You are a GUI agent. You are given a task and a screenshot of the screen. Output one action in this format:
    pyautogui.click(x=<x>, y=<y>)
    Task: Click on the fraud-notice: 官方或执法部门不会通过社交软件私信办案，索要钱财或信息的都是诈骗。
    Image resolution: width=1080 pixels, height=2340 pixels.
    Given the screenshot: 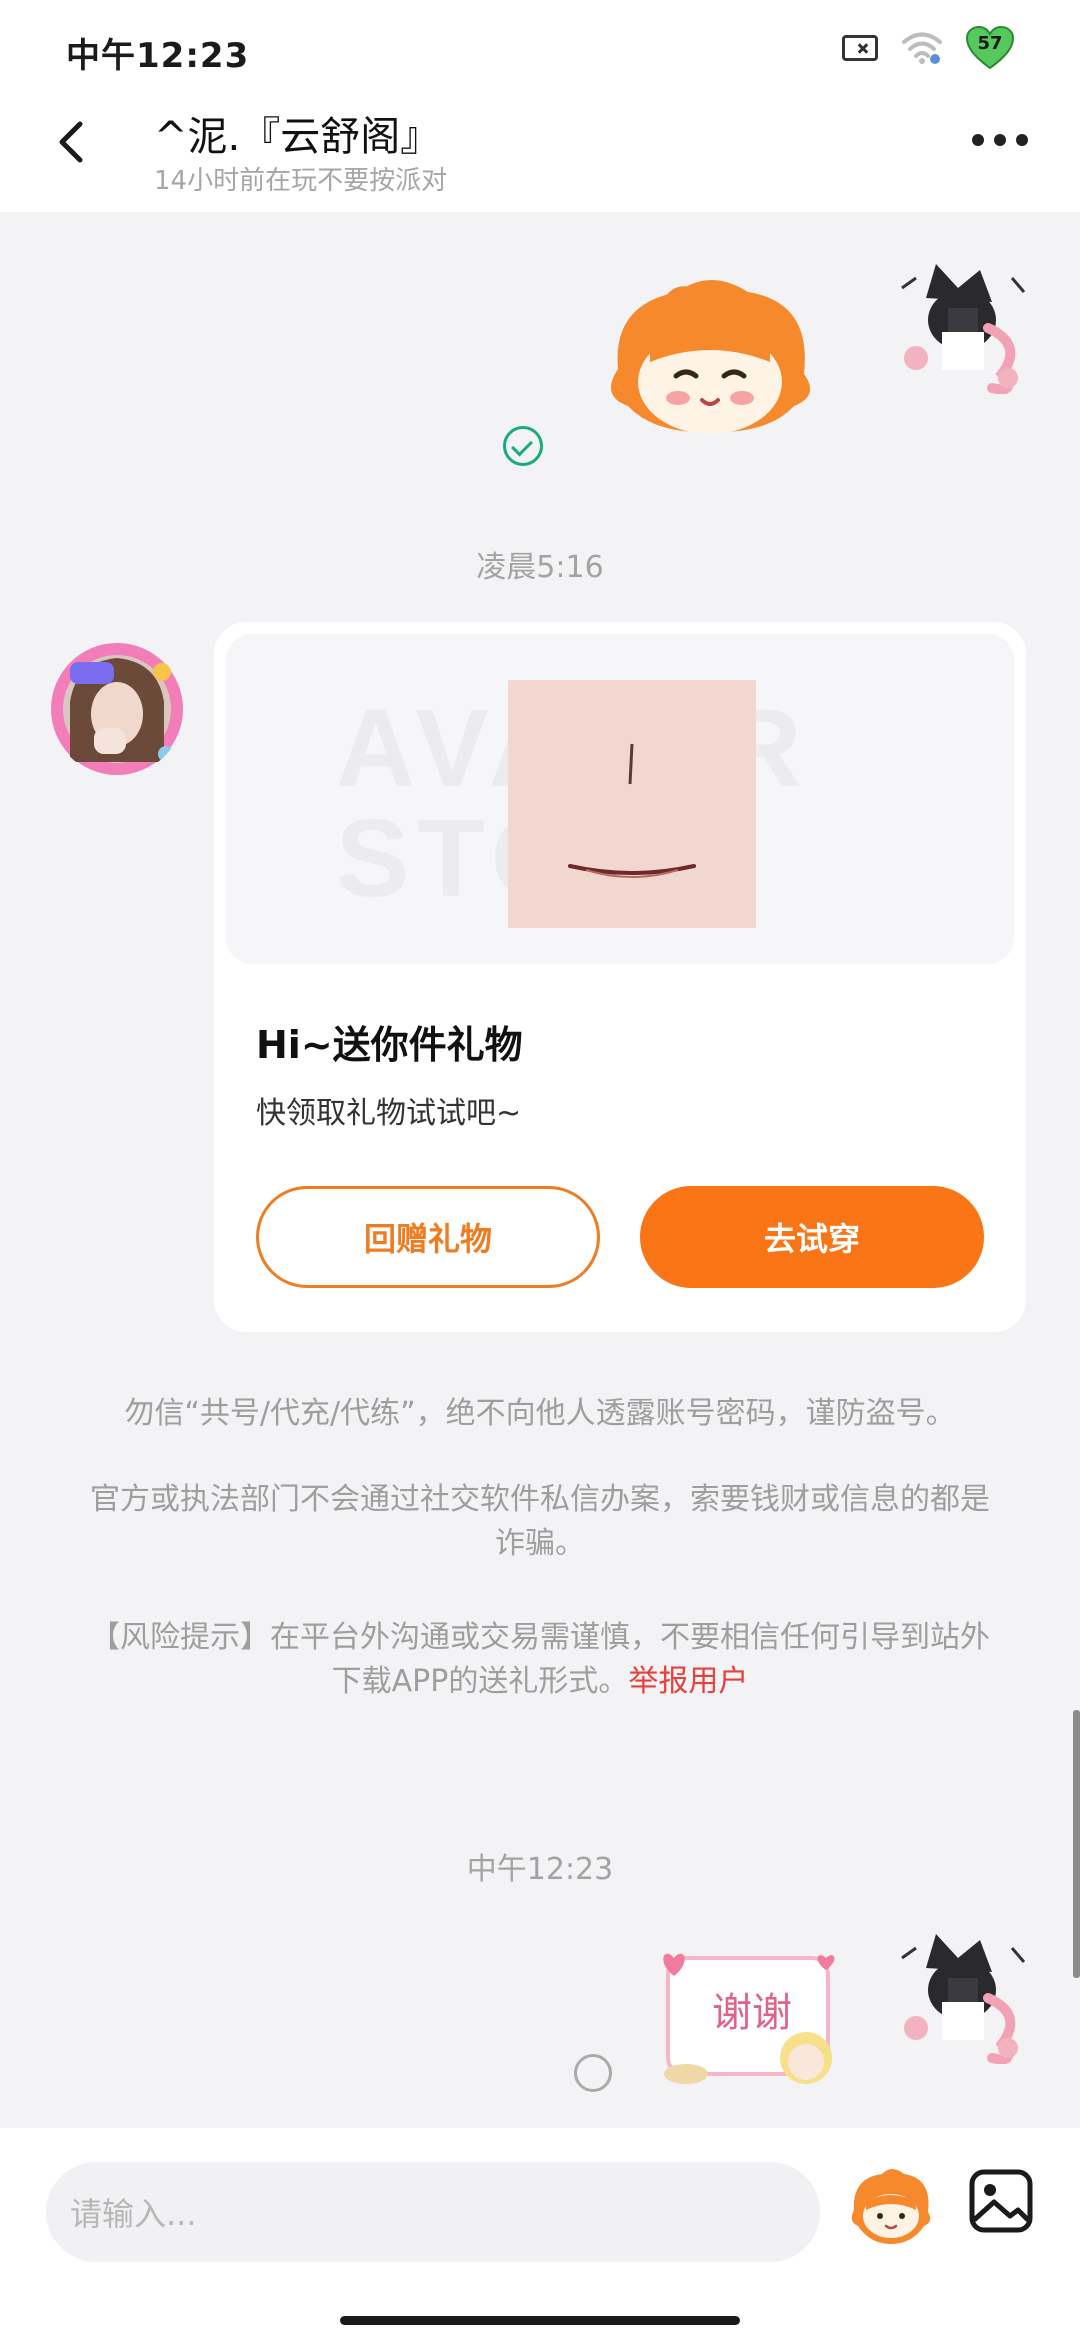 What is the action you would take?
    pyautogui.click(x=540, y=1521)
    